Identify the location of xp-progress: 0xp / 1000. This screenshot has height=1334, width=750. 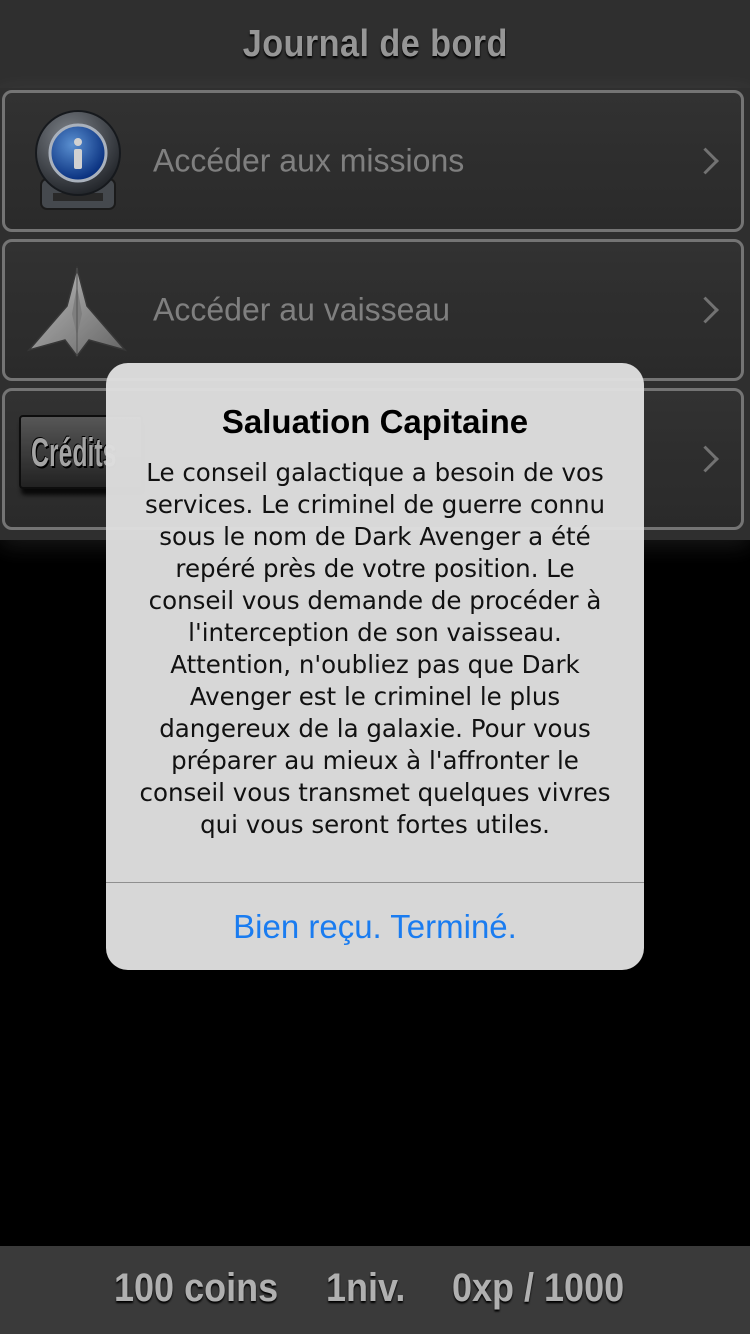
(538, 1288).